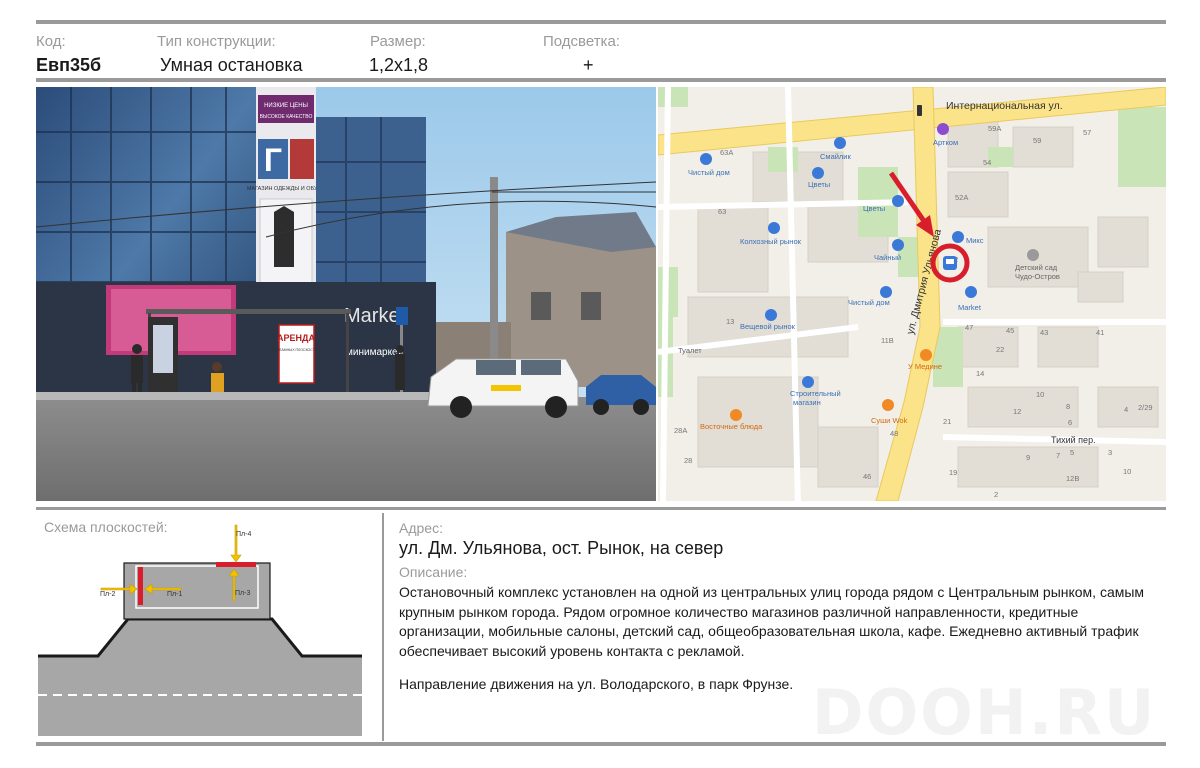  I want to click on poi-market: Market, so click(970, 307).